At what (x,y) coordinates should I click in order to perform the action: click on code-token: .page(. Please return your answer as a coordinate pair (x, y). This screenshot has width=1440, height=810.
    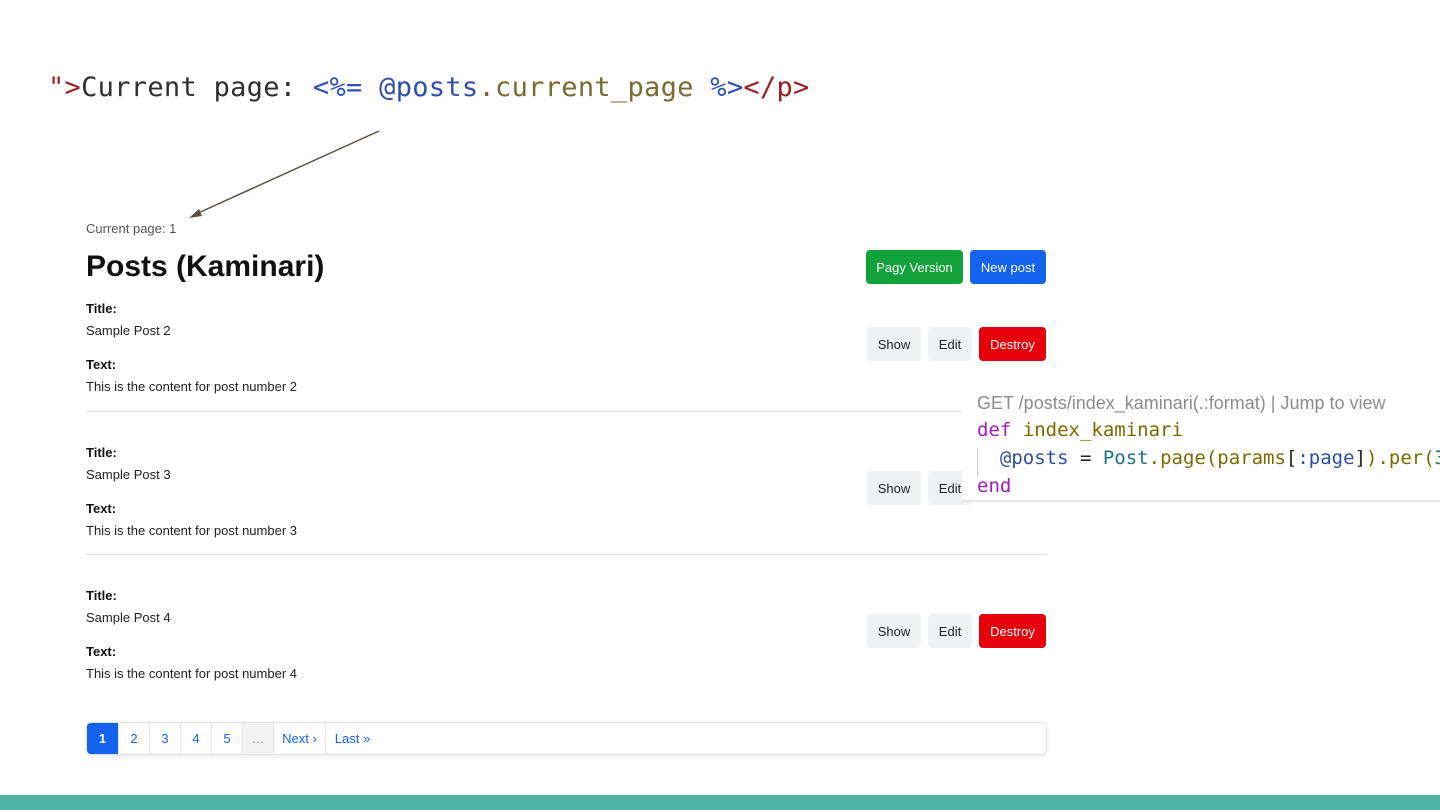
    Looking at the image, I should click on (1183, 458).